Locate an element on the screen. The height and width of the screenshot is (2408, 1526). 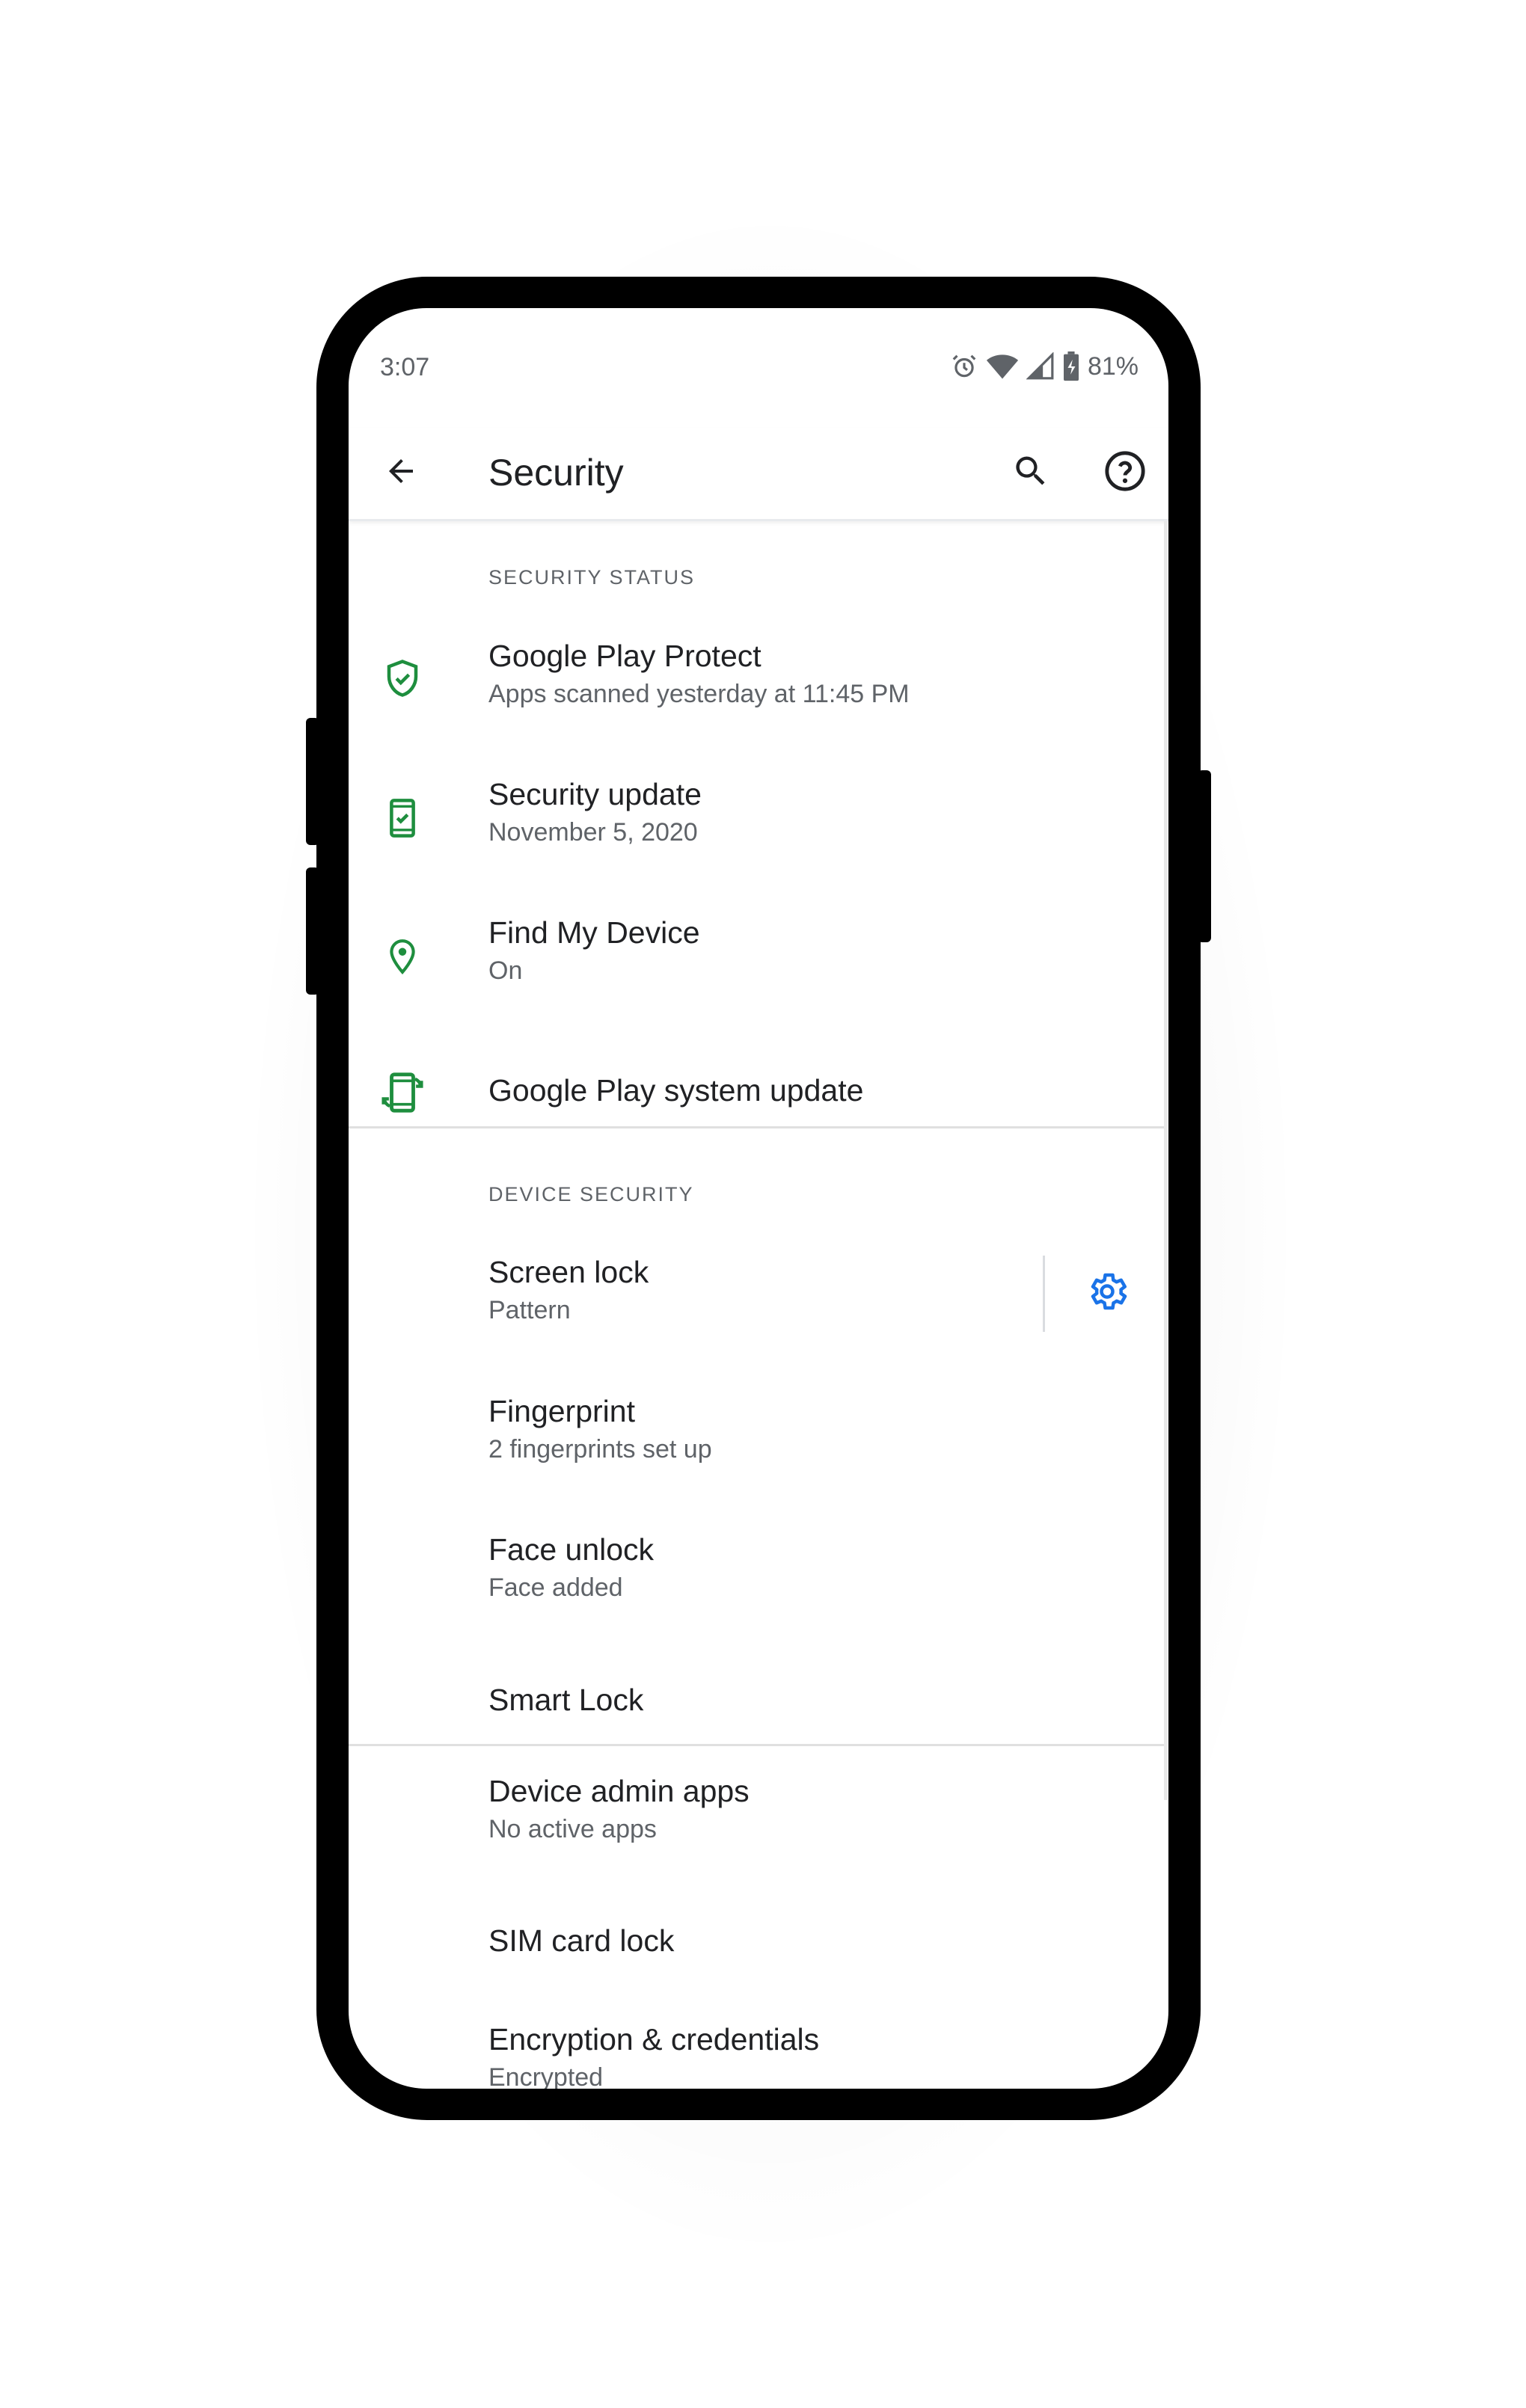
item-subtitle: Apps scanned yesterday at 11:45 PM is located at coordinates (699, 694).